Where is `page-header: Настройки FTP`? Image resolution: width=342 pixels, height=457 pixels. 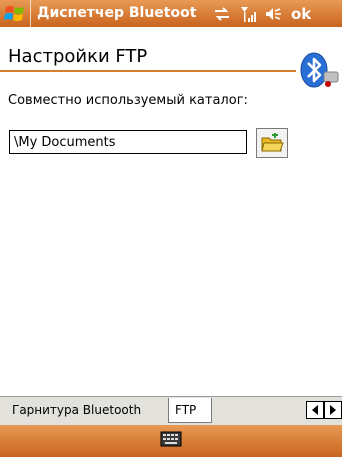
page-header: Настройки FTP is located at coordinates (171, 50).